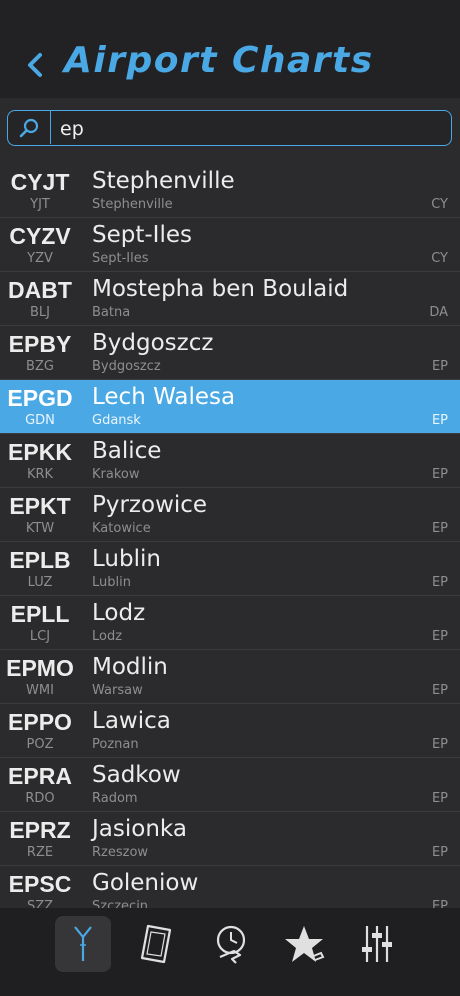 The height and width of the screenshot is (996, 460). Describe the element at coordinates (40, 312) in the screenshot. I see `airport-iata-code: BLJ` at that location.